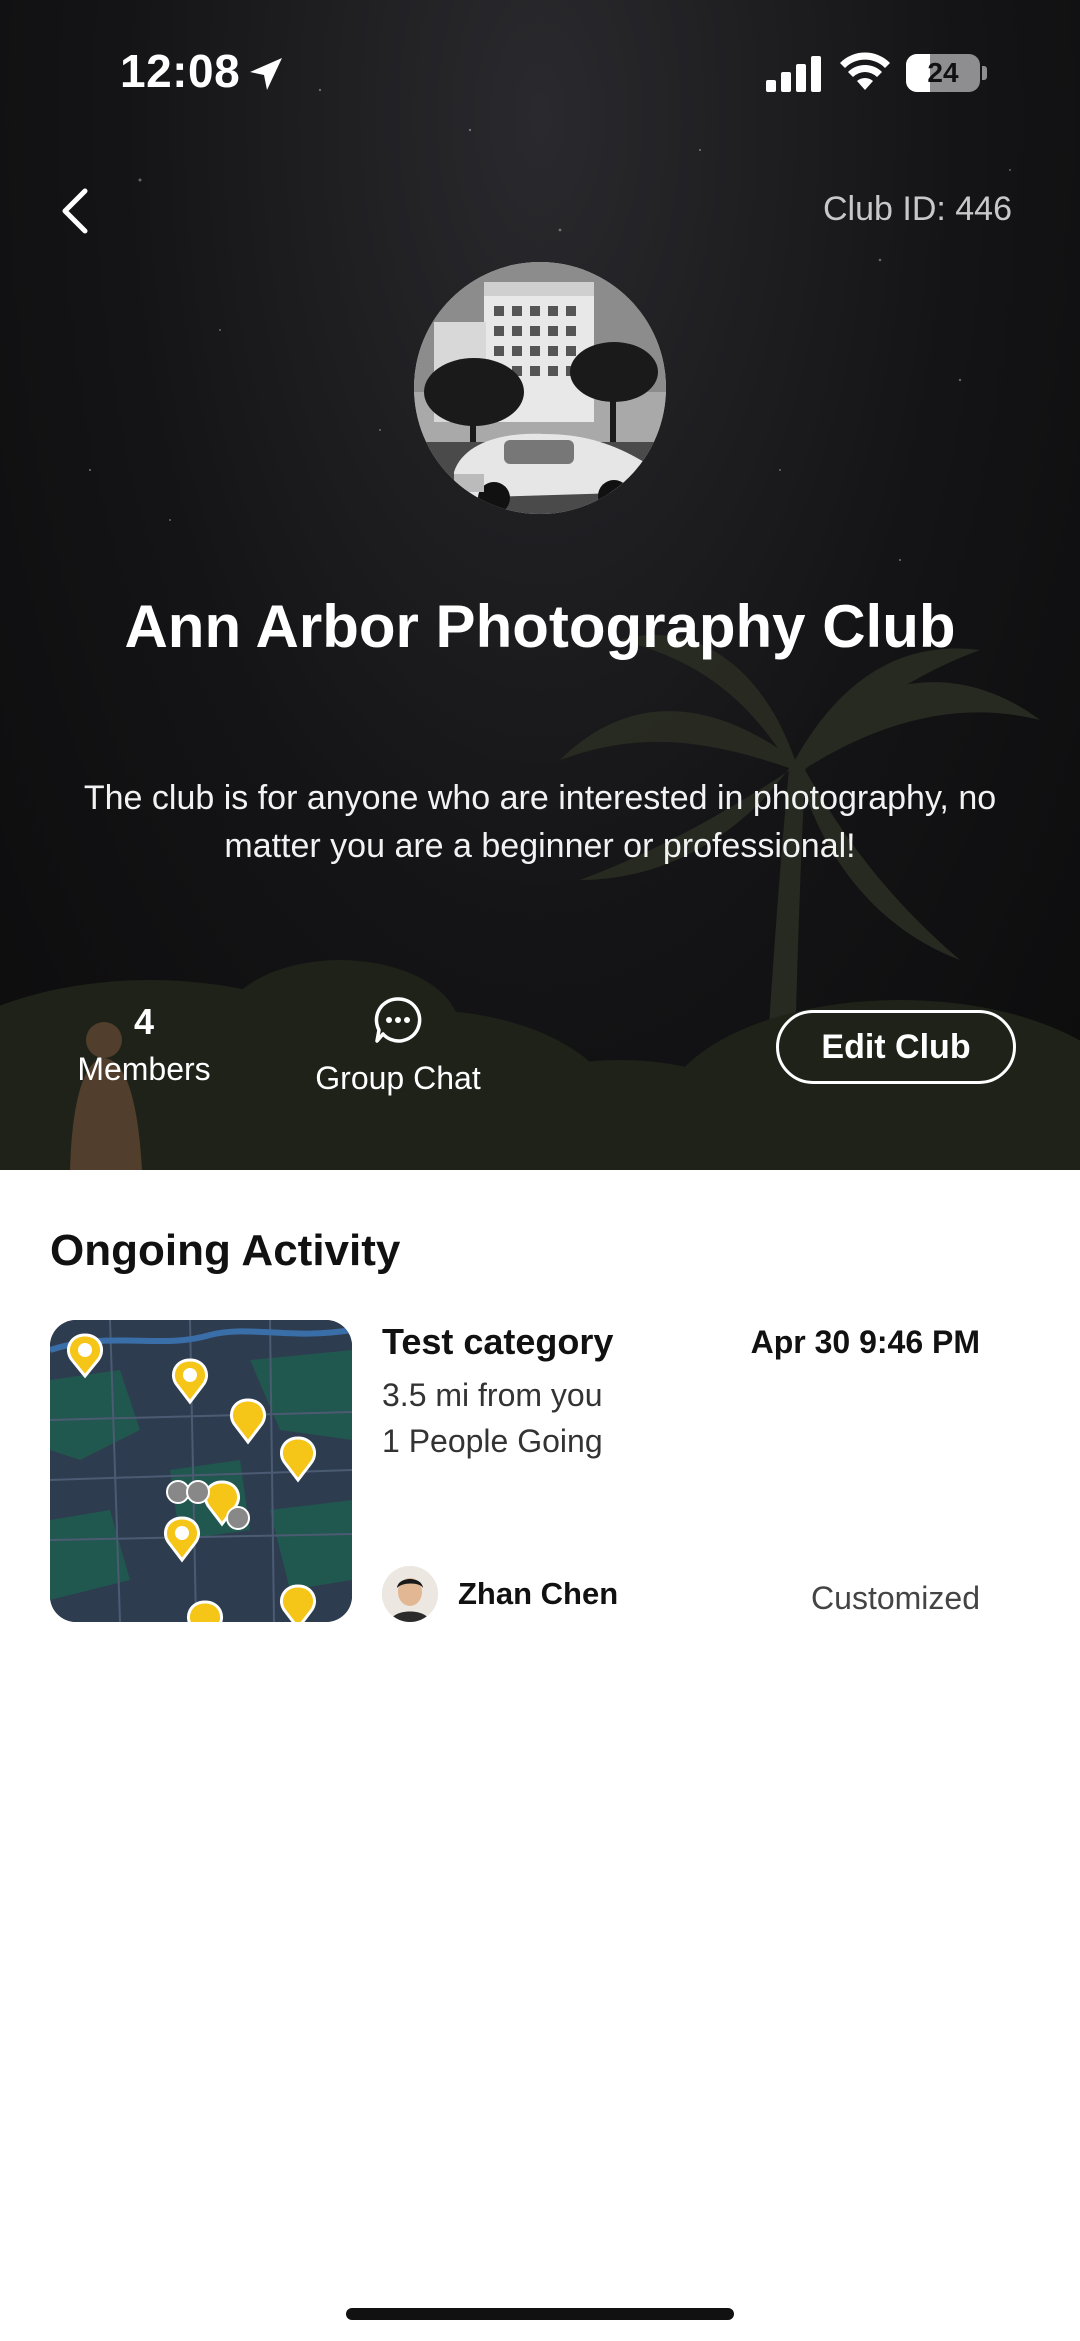  I want to click on section-title-ongoing: Ongoing Activity, so click(225, 1250).